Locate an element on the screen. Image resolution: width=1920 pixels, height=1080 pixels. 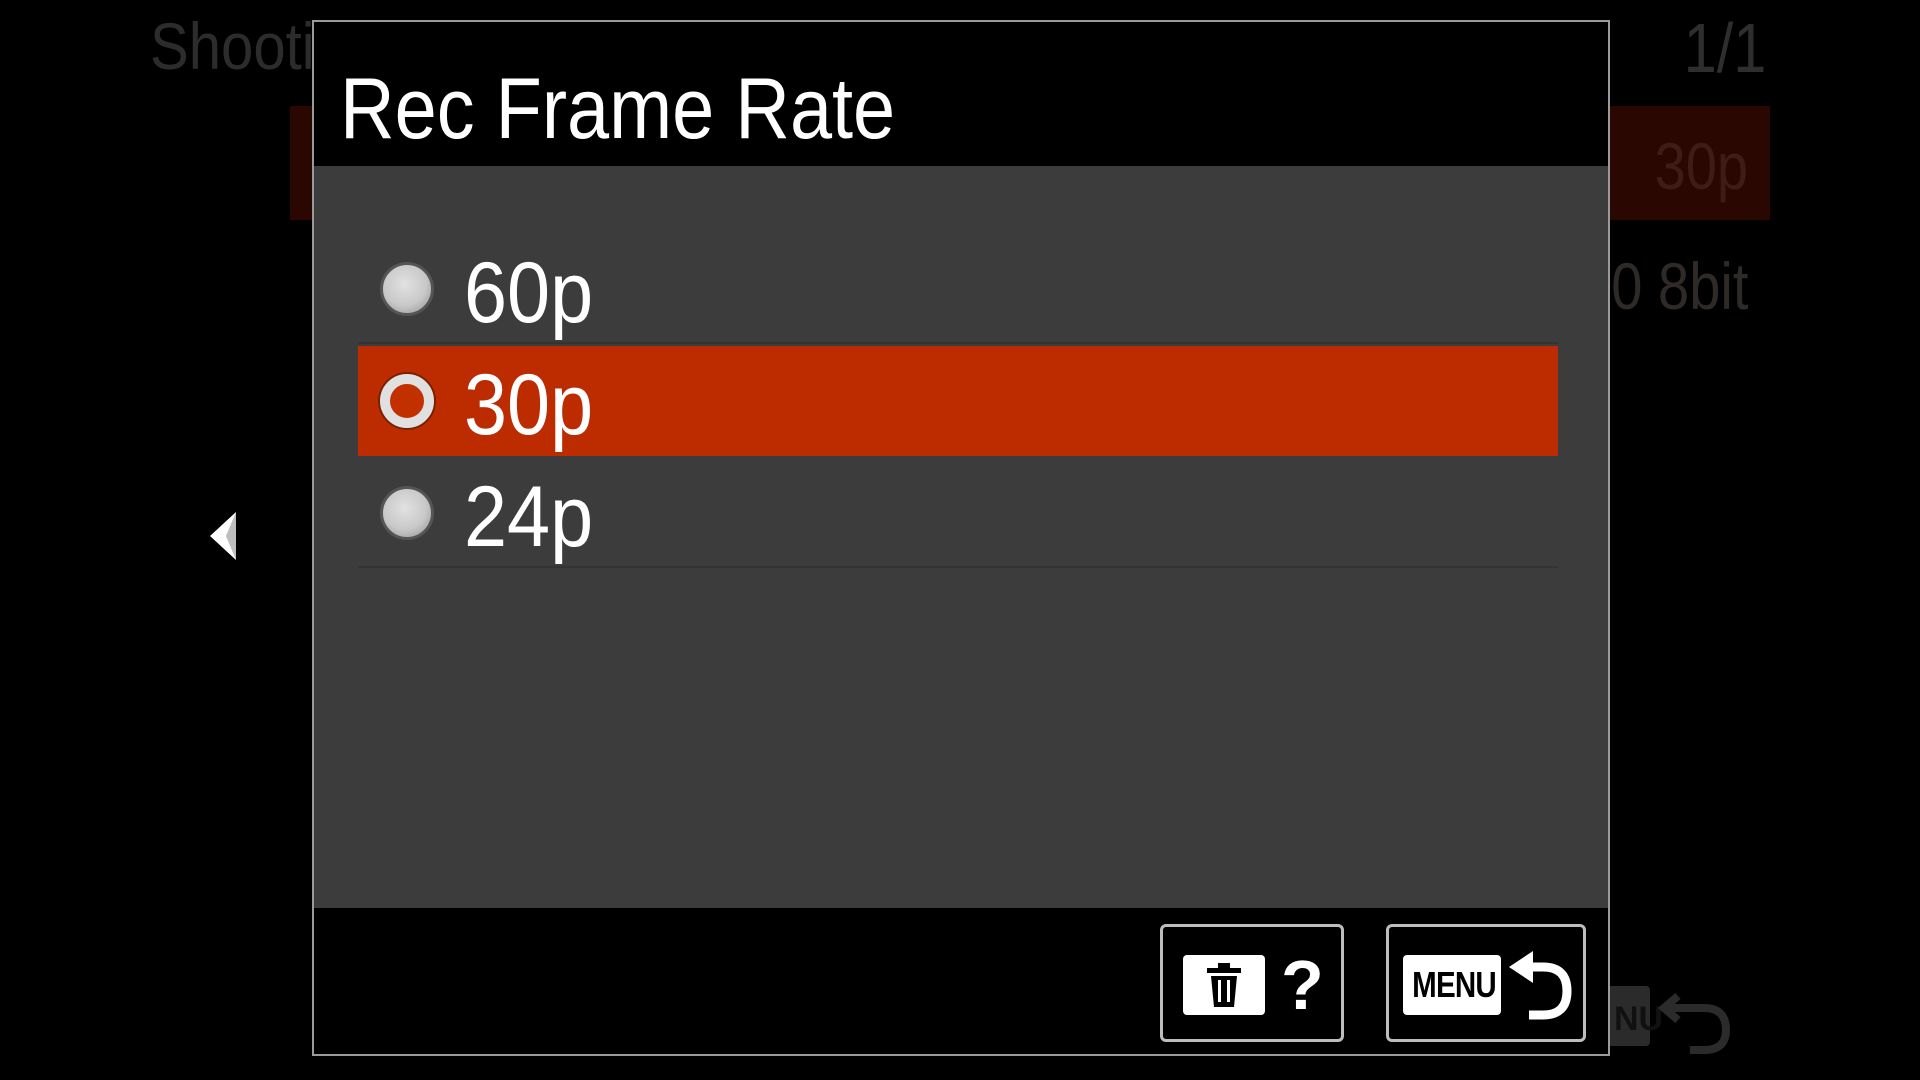
menu-back-button: MENU is located at coordinates (1486, 983).